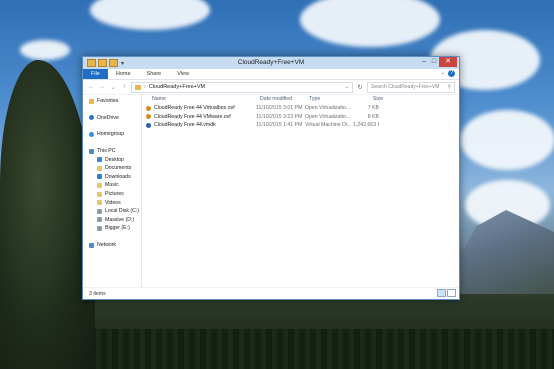  Describe the element at coordinates (112, 118) in the screenshot. I see `nav-item-onedrive: OneDrive` at that location.